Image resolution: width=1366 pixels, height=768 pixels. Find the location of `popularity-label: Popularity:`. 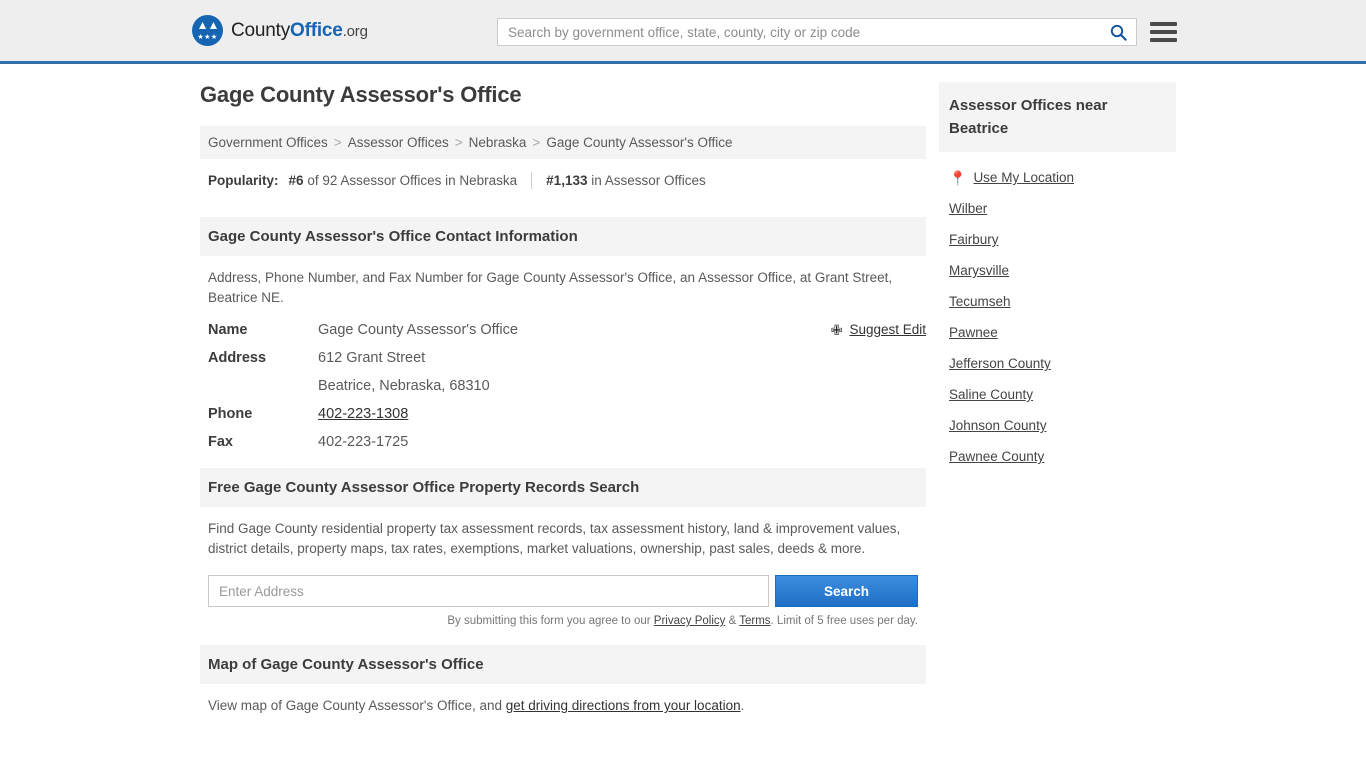

popularity-label: Popularity: is located at coordinates (243, 180).